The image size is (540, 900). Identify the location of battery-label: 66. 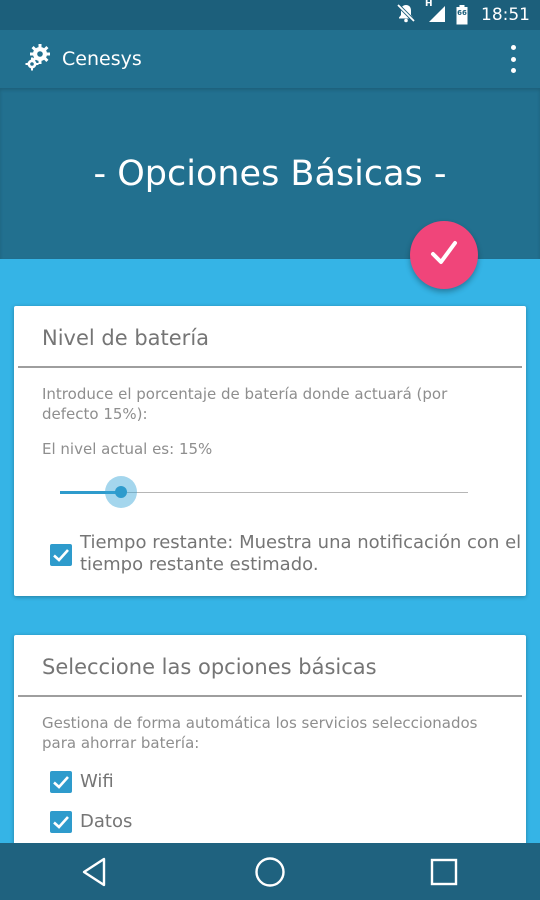
(462, 13).